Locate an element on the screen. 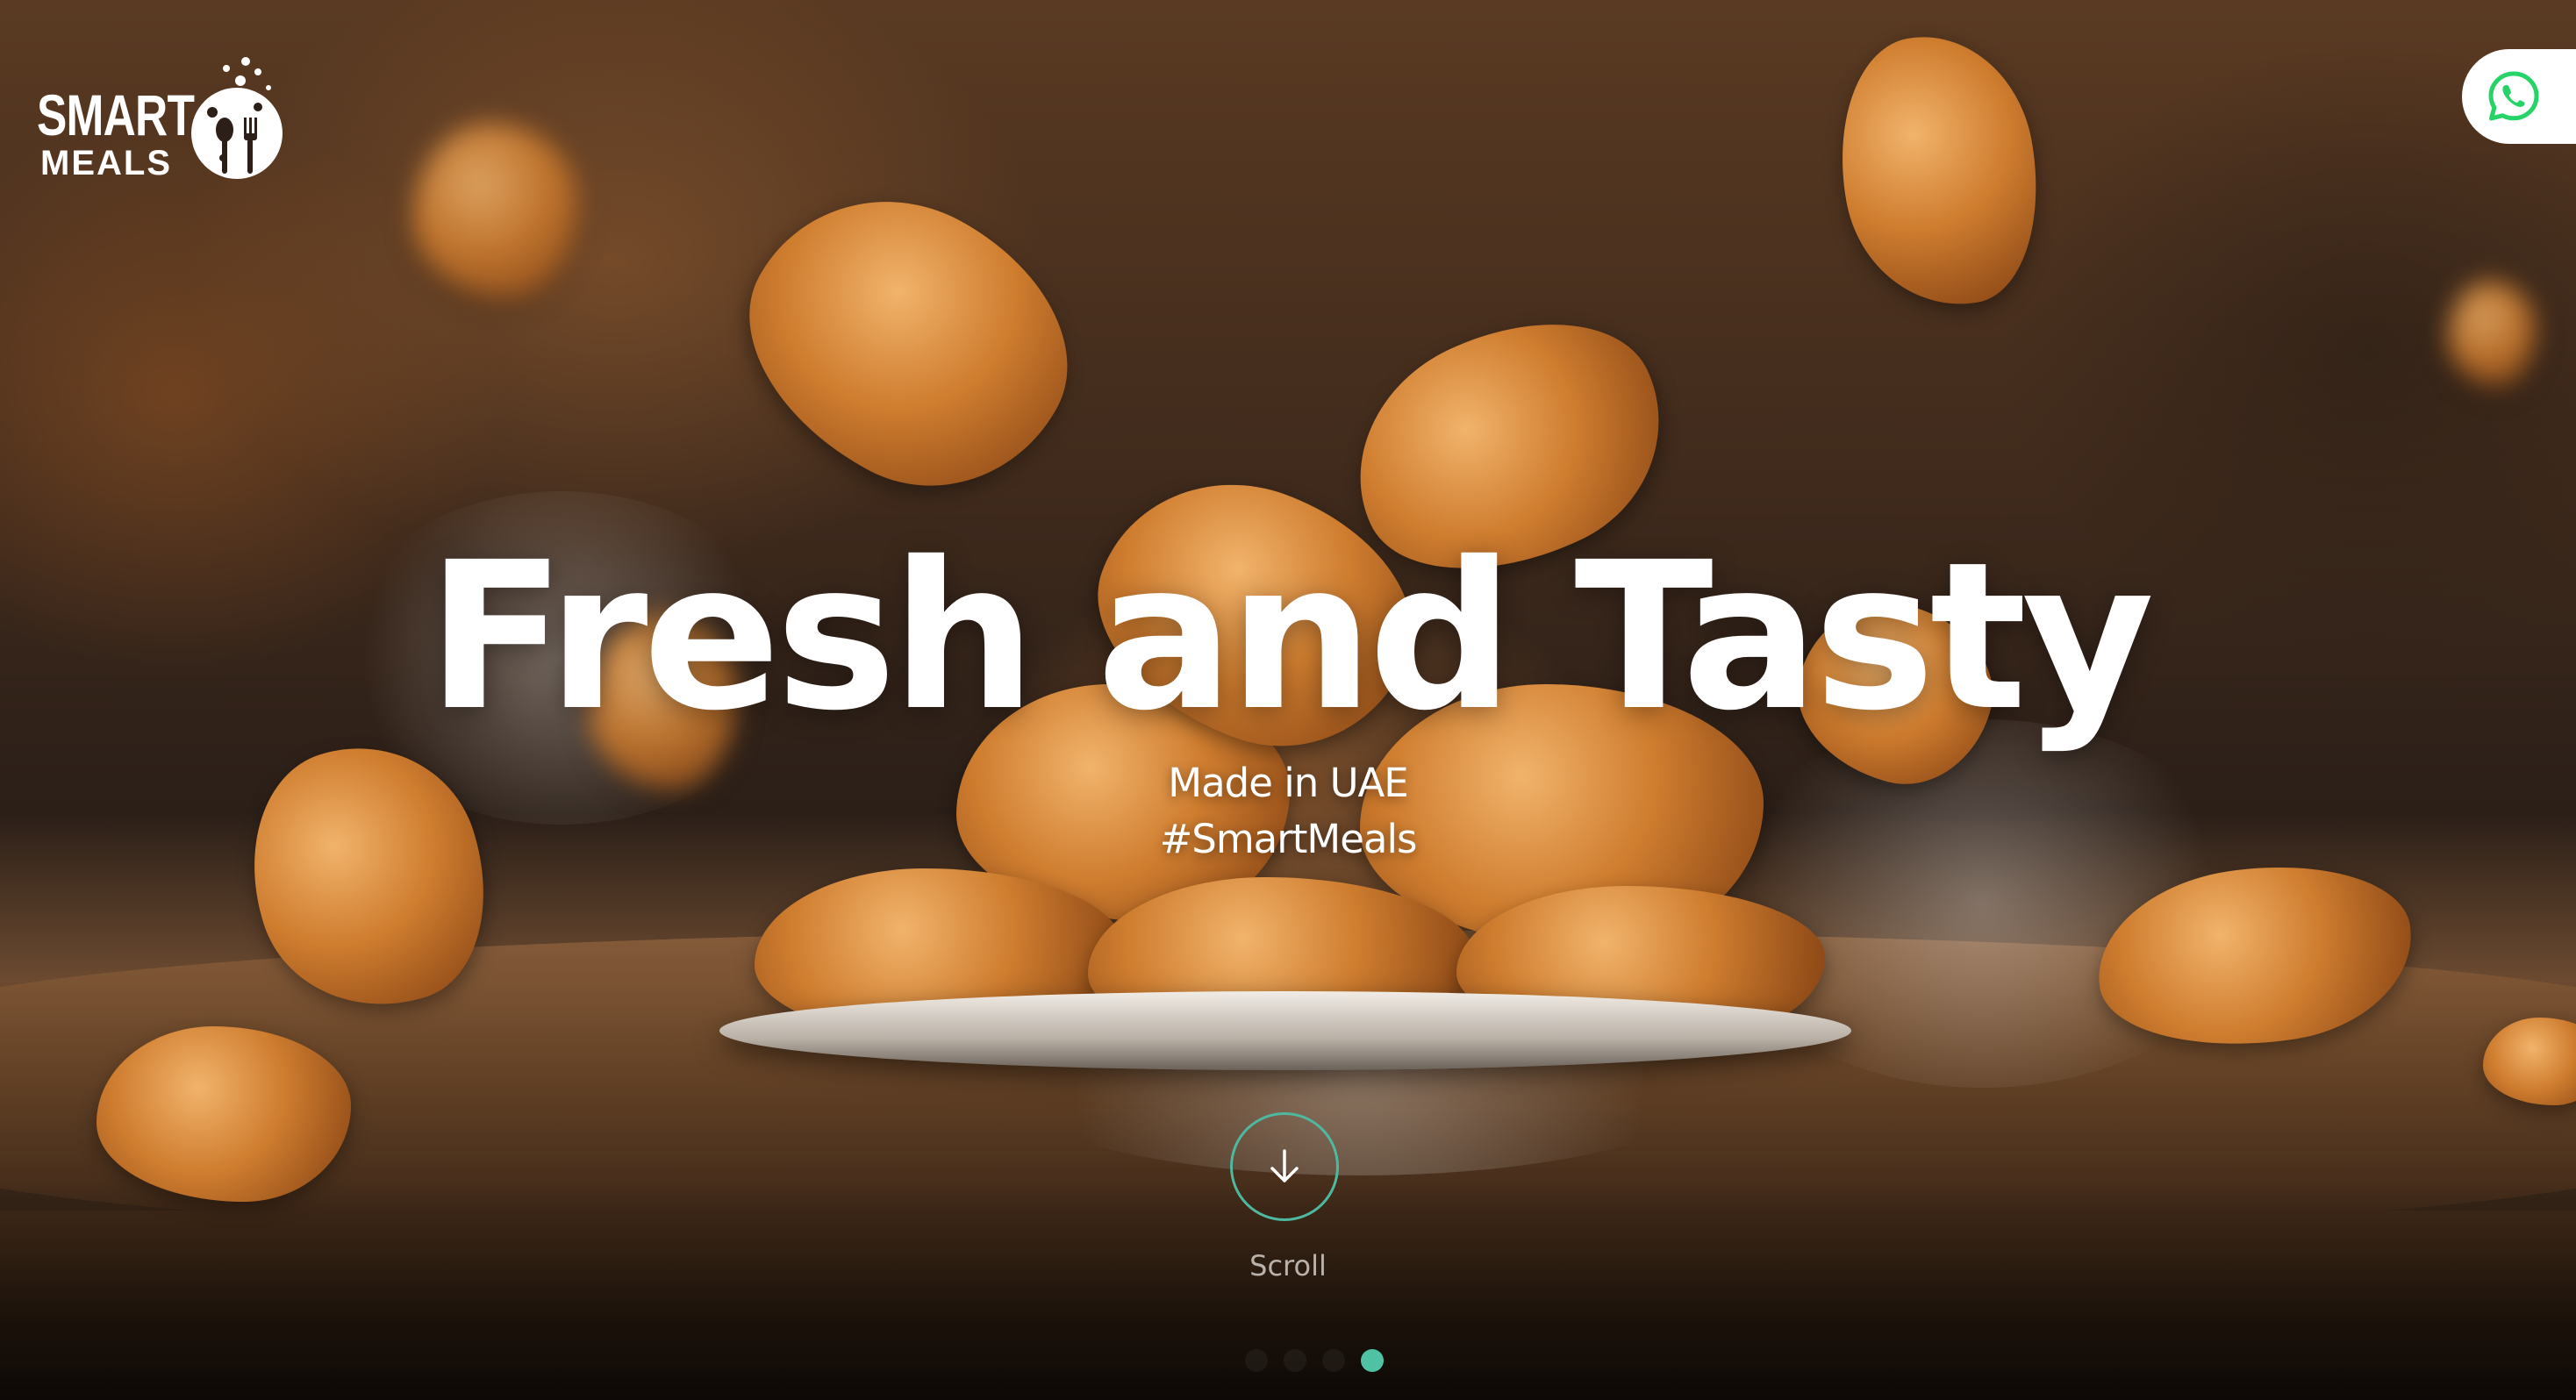 The width and height of the screenshot is (2576, 1400). scroll-down-button is located at coordinates (1284, 1166).